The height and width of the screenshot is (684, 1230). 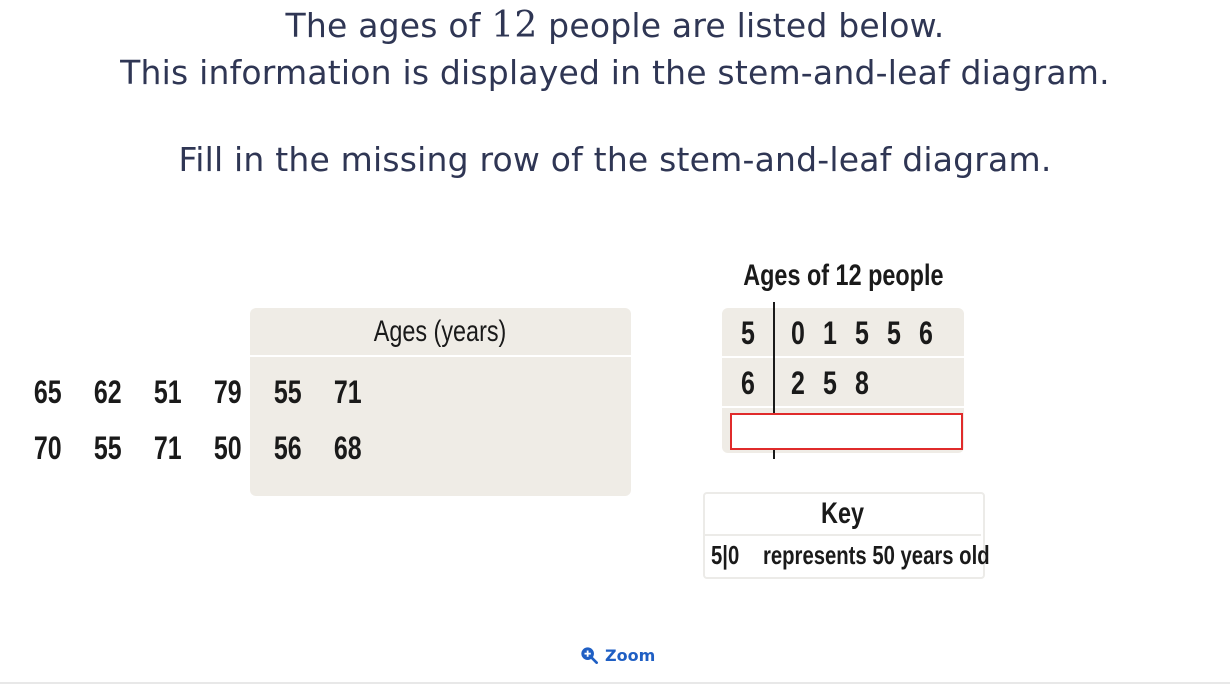 I want to click on age-cell: 62, so click(x=108, y=392).